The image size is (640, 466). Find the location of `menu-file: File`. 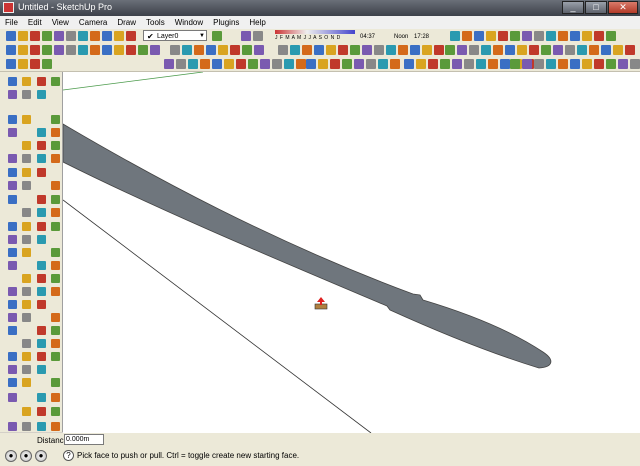

menu-file: File is located at coordinates (11, 22).